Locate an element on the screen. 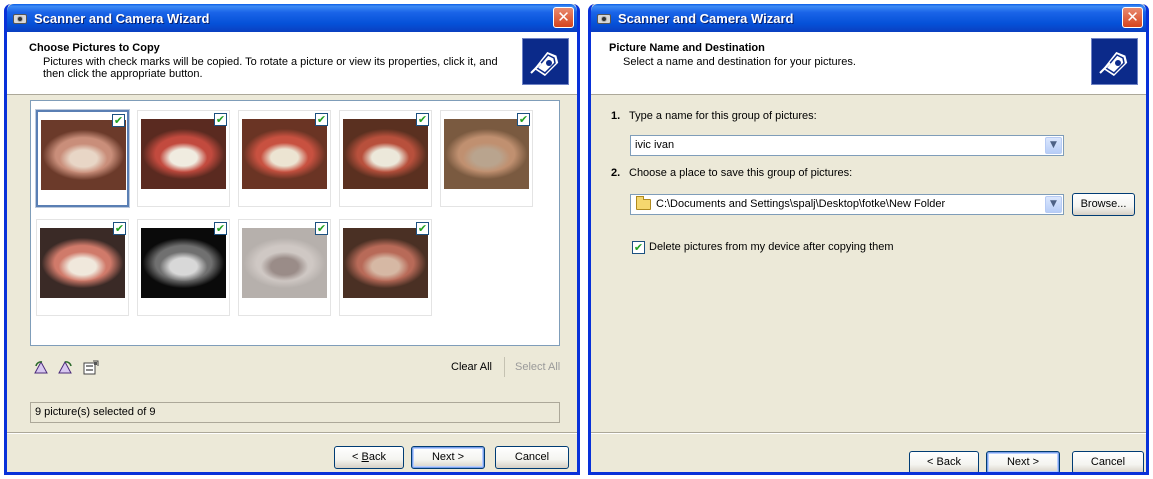 The width and height of the screenshot is (1153, 479). thumbnail-photo-2: ✔ is located at coordinates (183, 158).